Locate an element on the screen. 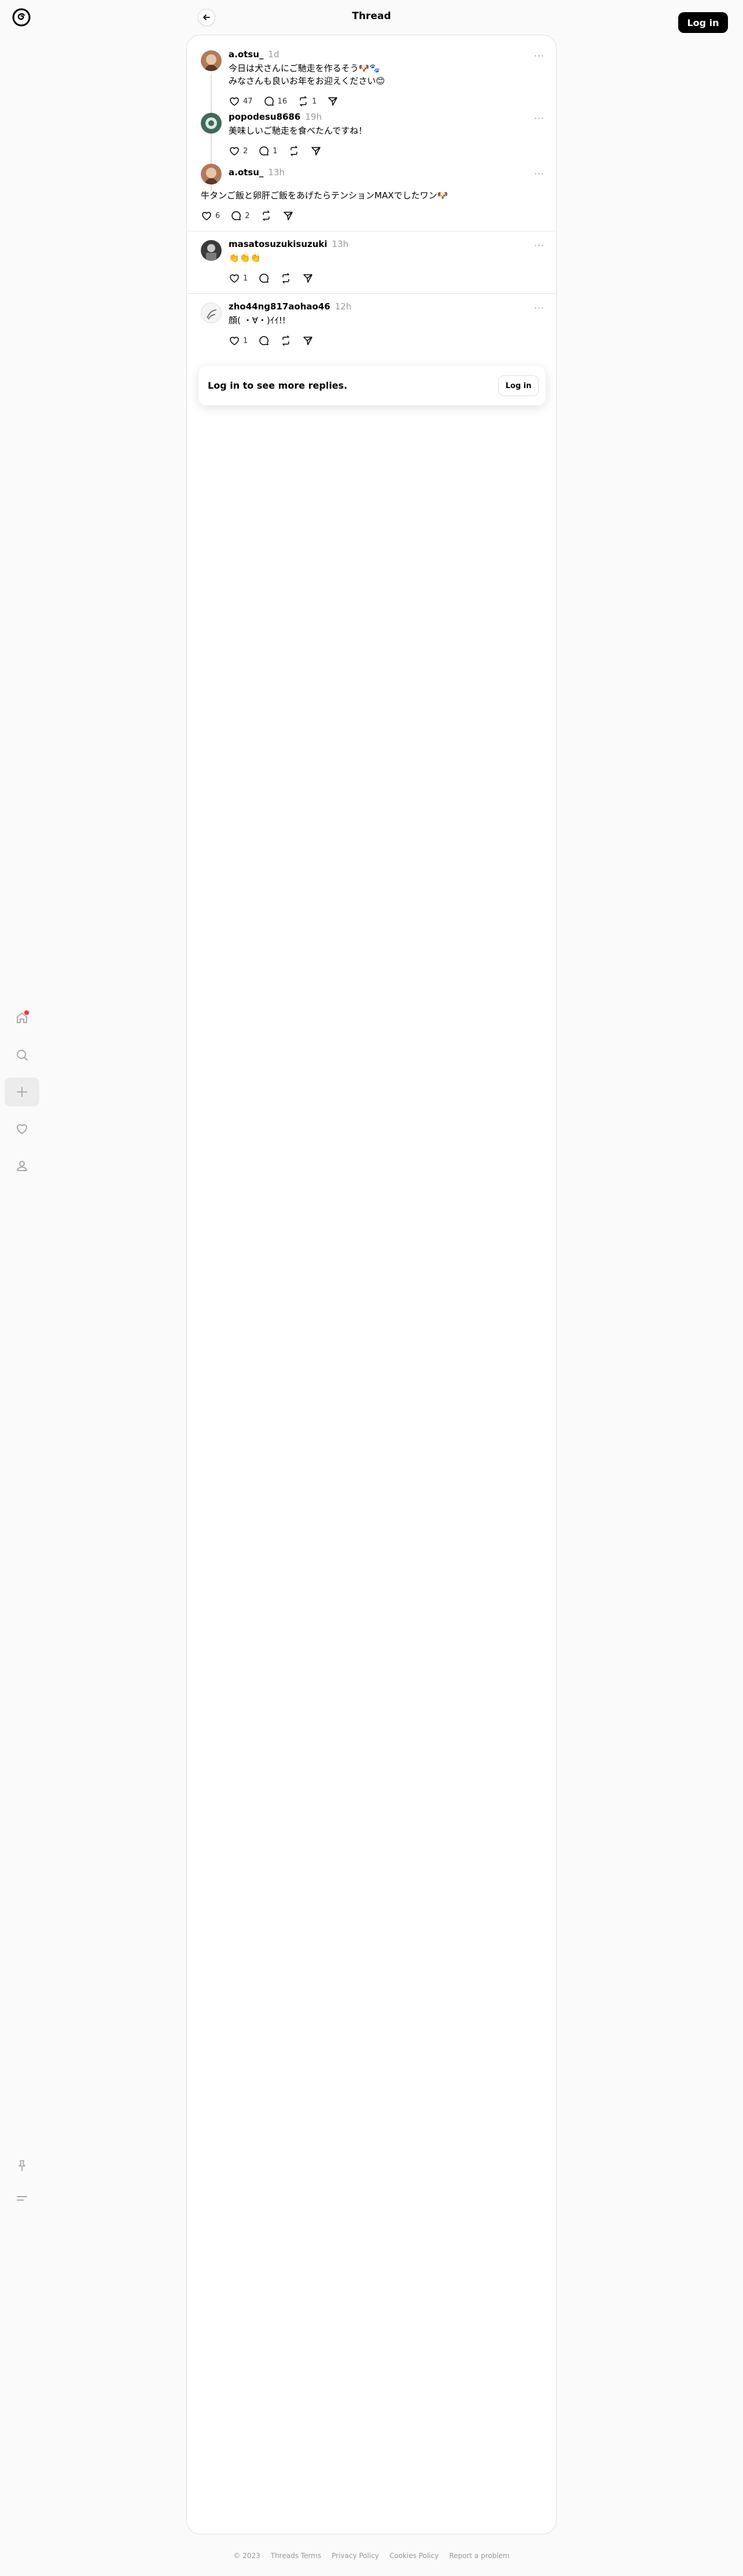 This screenshot has height=2576, width=743. notification-dot is located at coordinates (26, 1012).